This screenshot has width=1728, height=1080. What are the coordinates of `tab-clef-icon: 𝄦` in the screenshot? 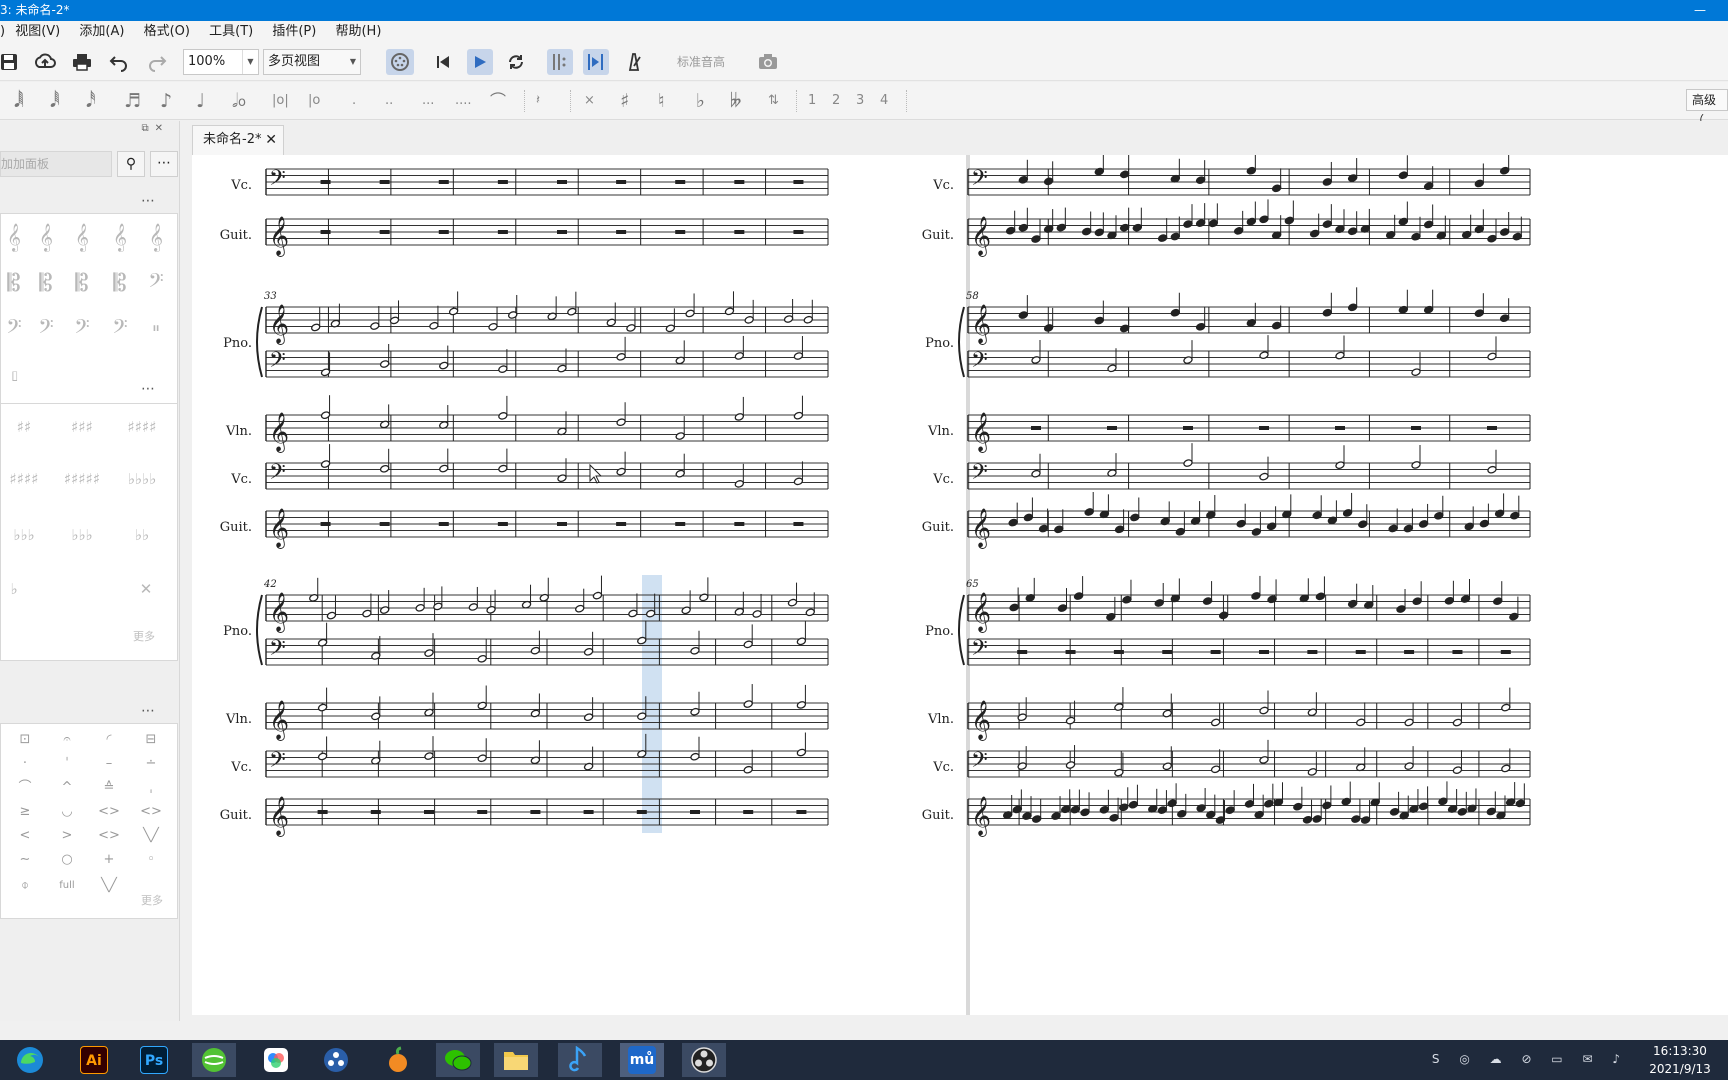 It's located at (16, 377).